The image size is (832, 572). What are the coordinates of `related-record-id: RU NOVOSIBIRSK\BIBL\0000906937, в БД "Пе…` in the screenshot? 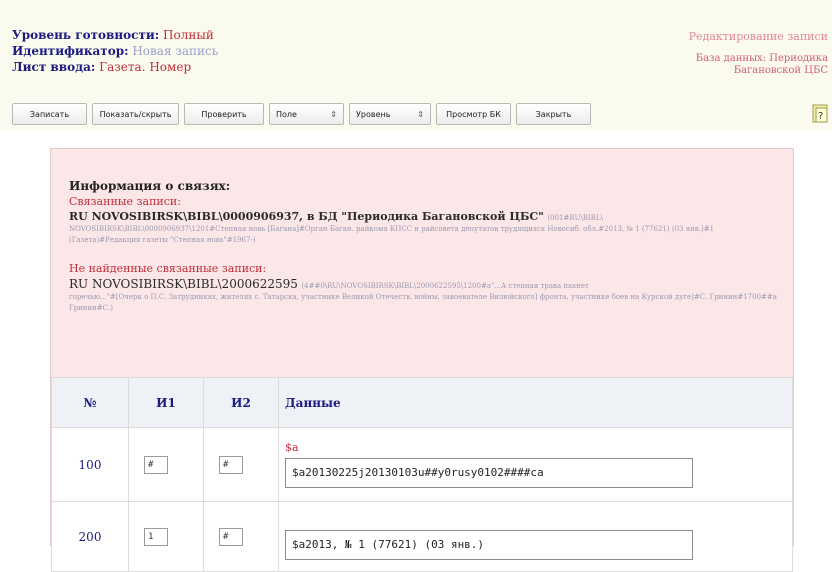 It's located at (306, 216).